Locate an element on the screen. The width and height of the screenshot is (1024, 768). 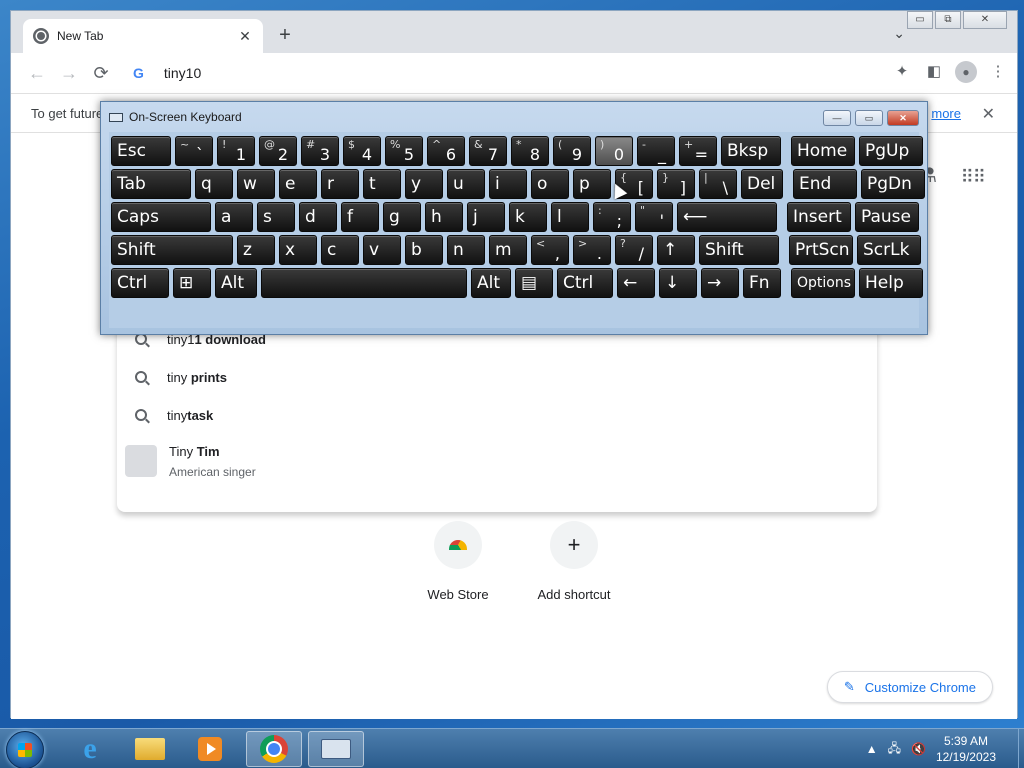
key-symbol: ↑ is located at coordinates (676, 250).